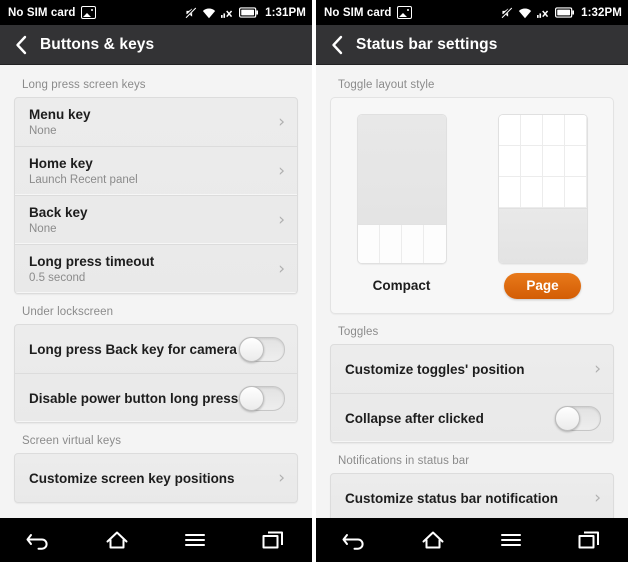 This screenshot has height=562, width=628. I want to click on list-item-collapse-after-clicked: Collapse after clicked, so click(472, 417).